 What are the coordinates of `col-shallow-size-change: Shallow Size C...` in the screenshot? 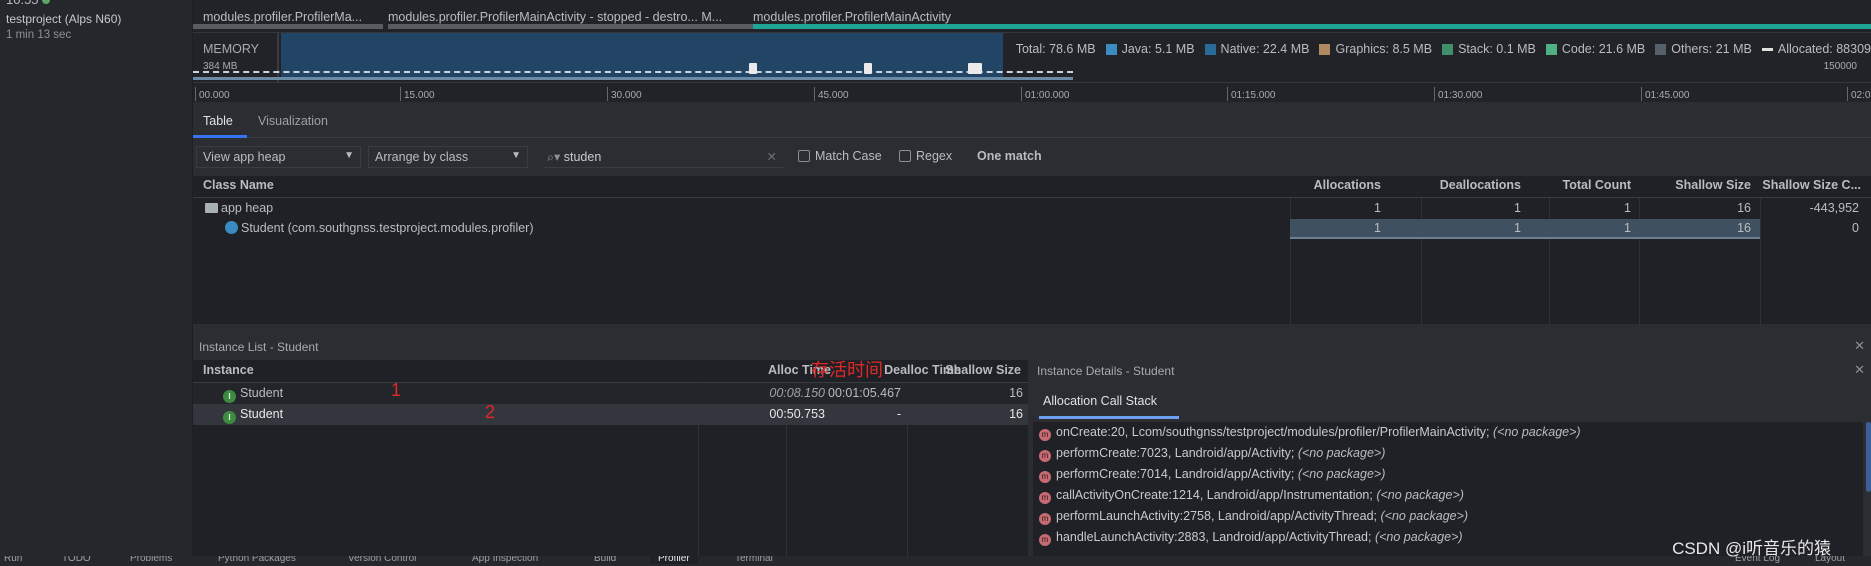 It's located at (1811, 185).